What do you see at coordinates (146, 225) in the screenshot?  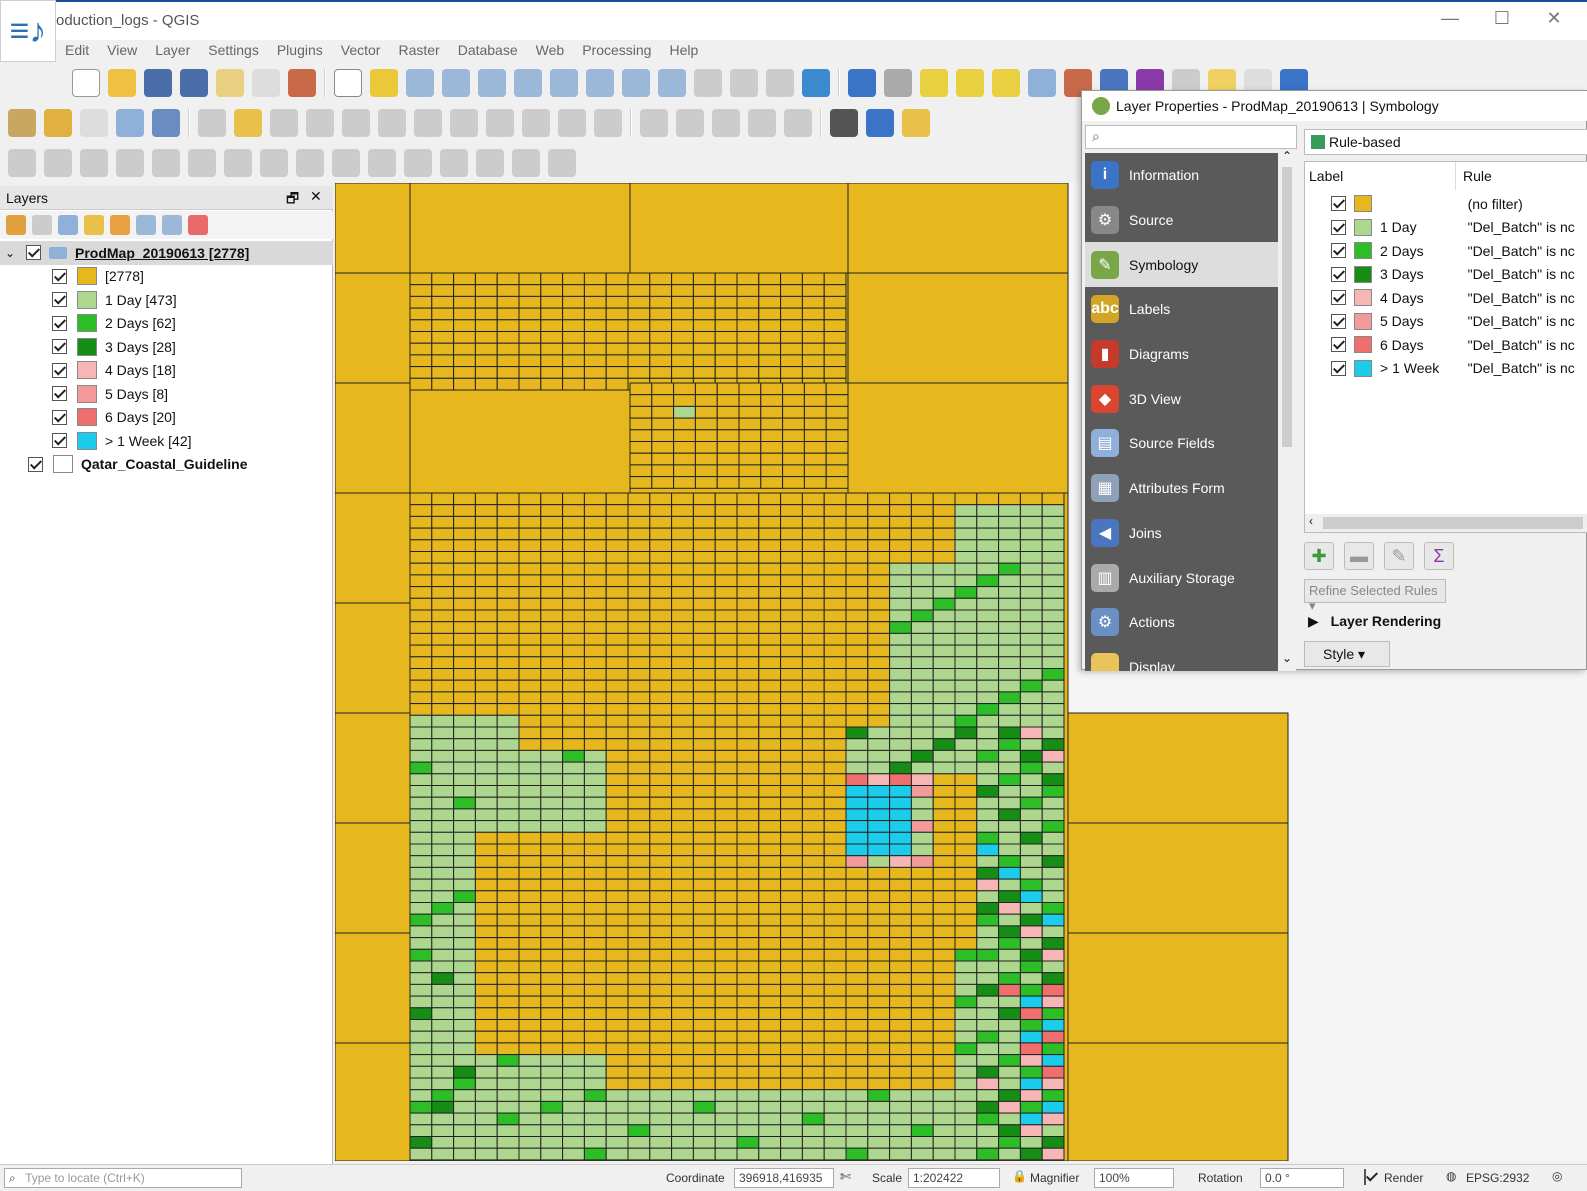 I see `expand-all-icon` at bounding box center [146, 225].